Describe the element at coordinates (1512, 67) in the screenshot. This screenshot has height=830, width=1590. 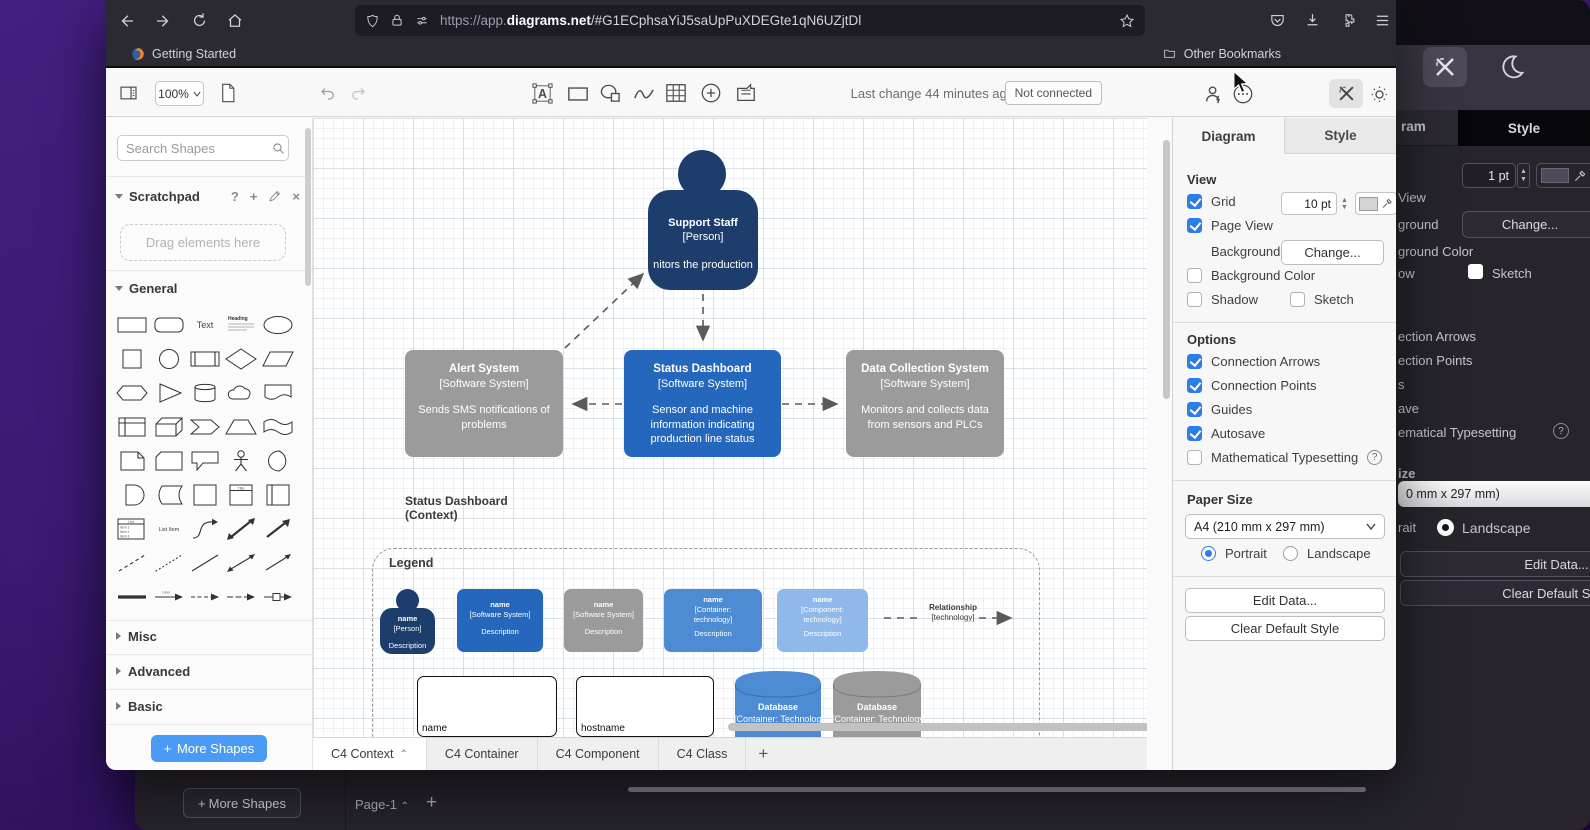
I see `dark-mode-moon-icon` at that location.